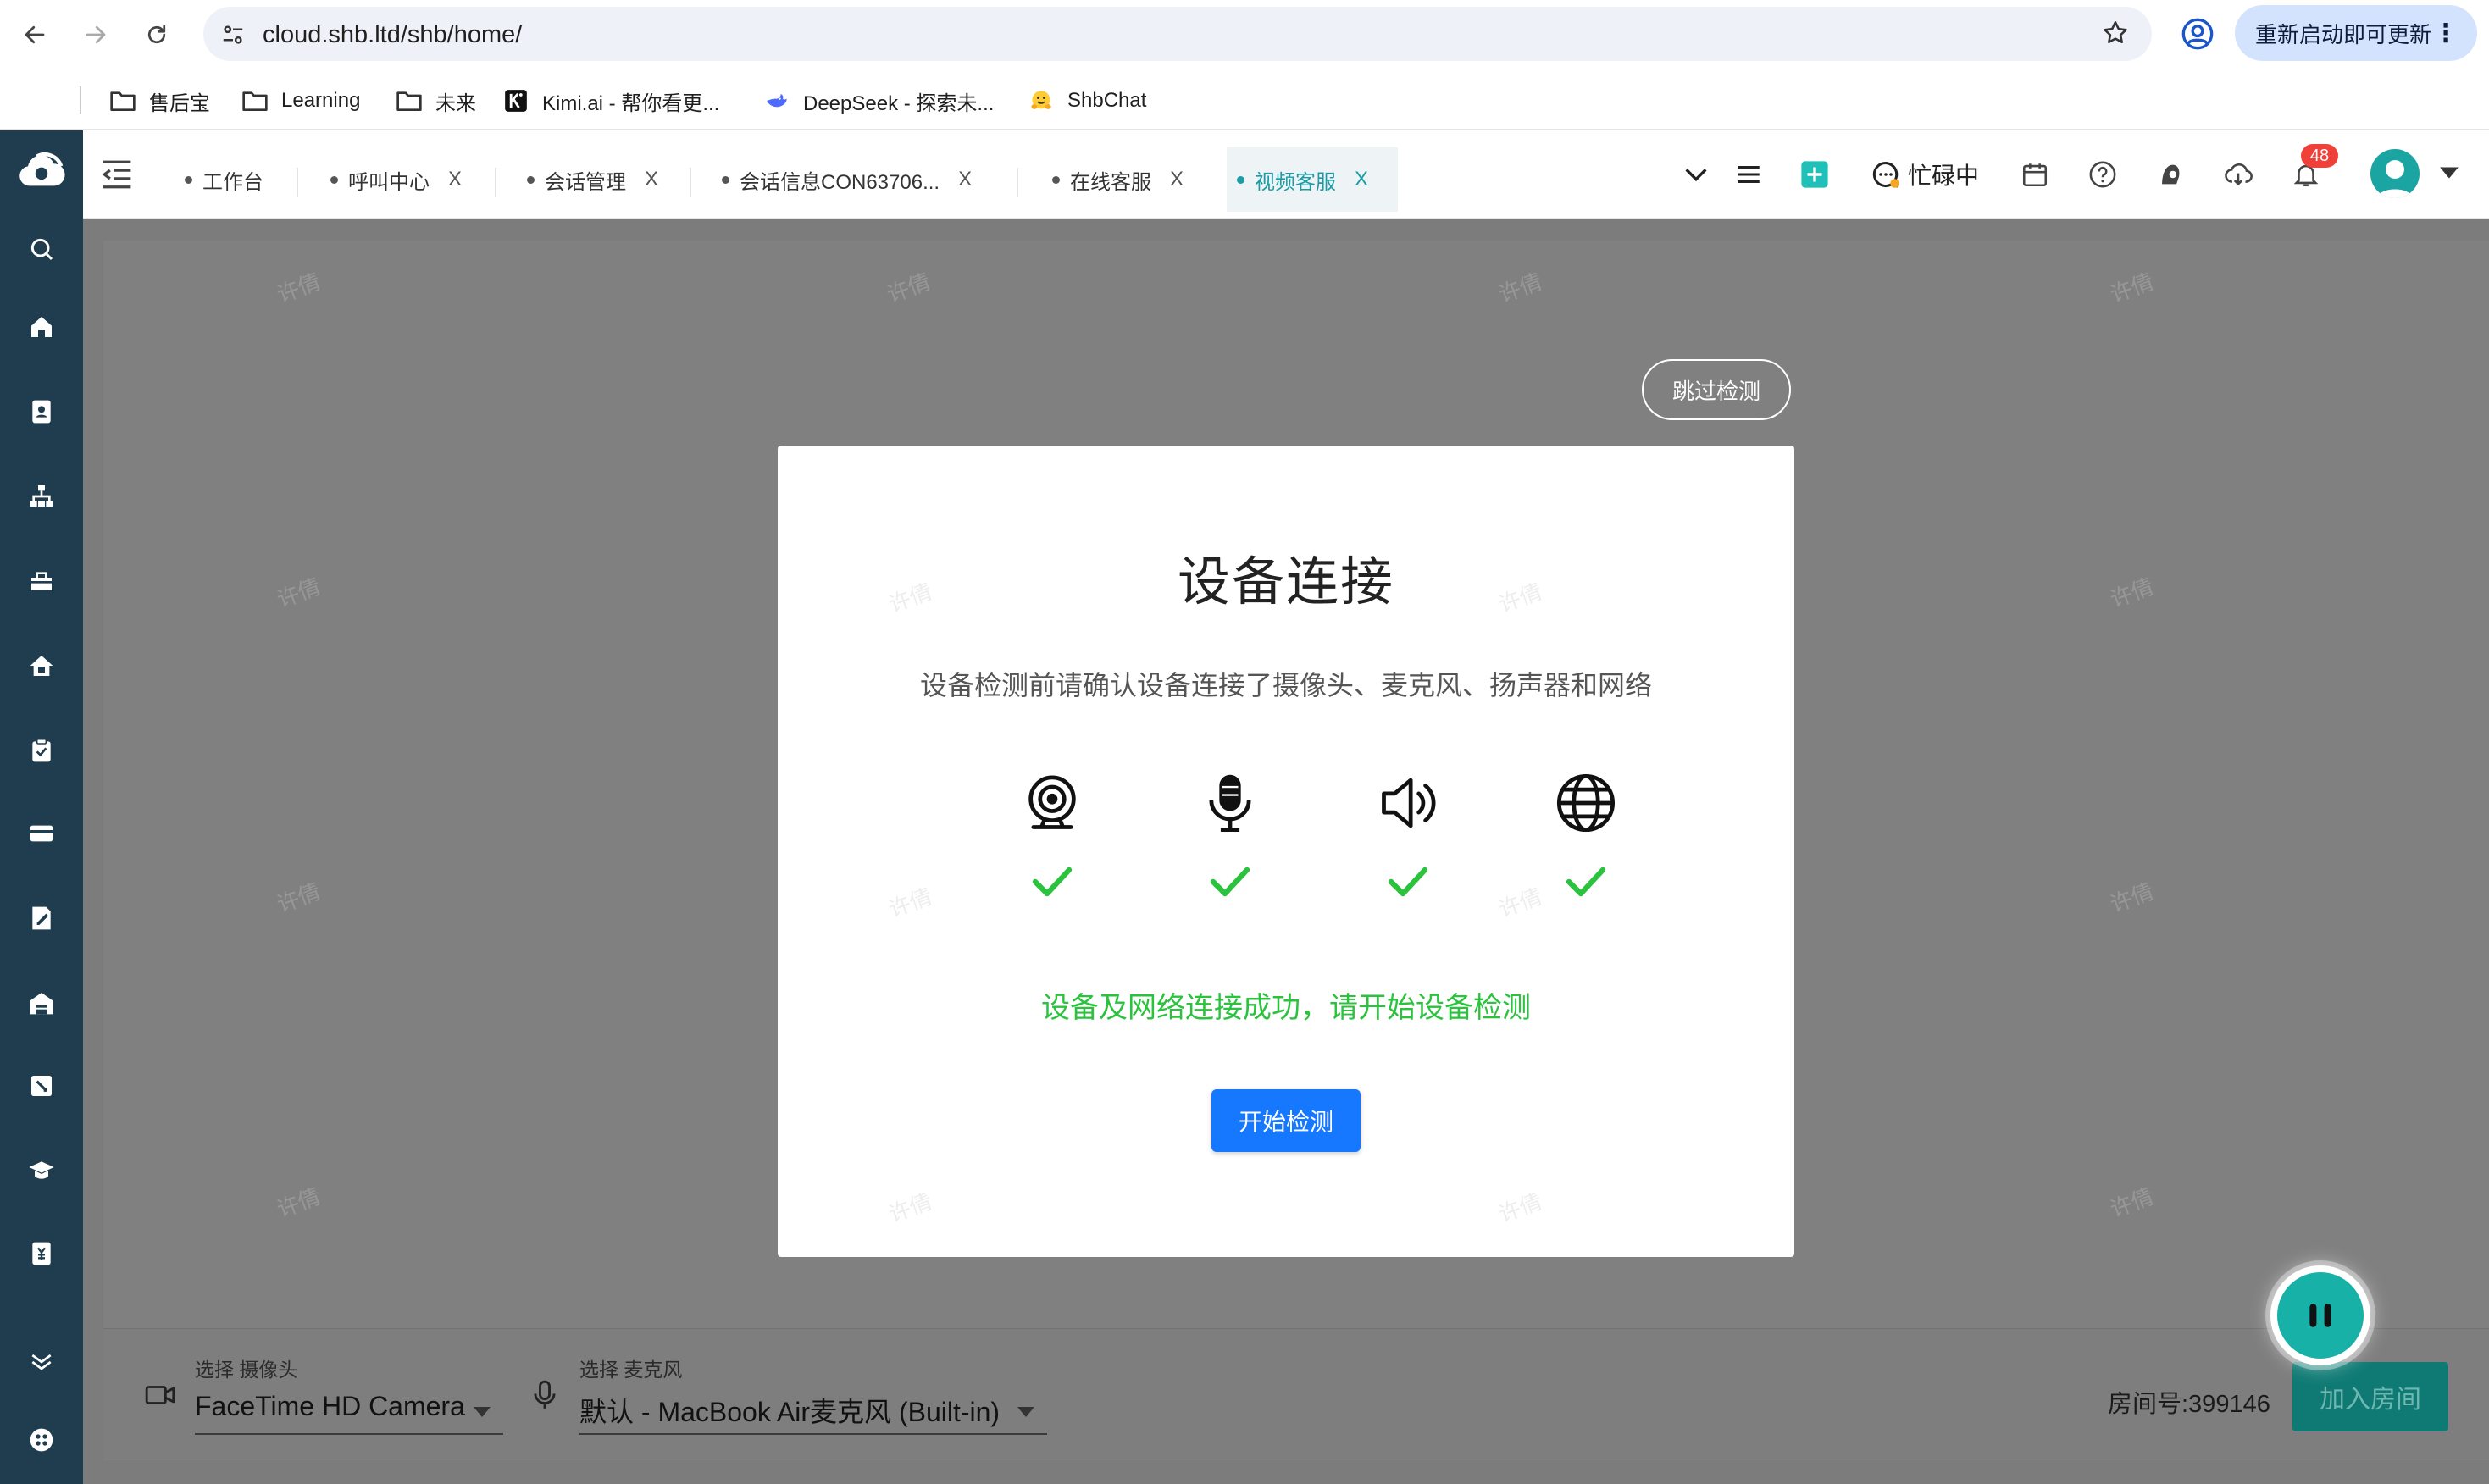  Describe the element at coordinates (1286, 1120) in the screenshot. I see `start-detection-button: 开始检测` at that location.